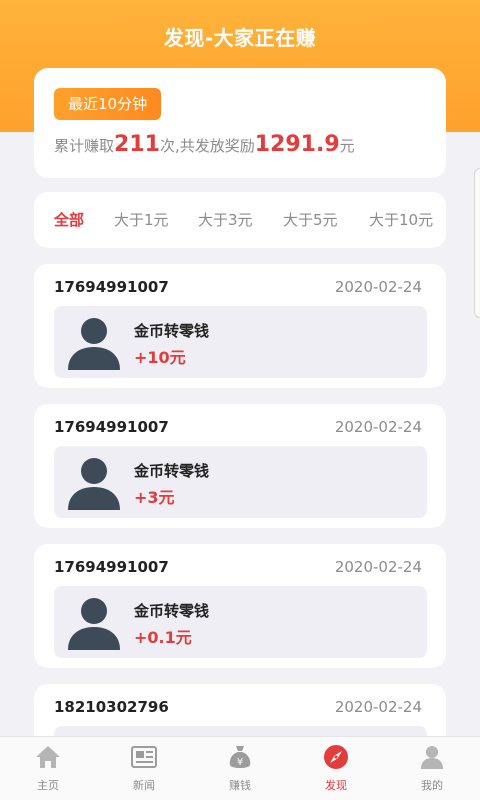 The width and height of the screenshot is (480, 800). I want to click on user-icon, so click(432, 757).